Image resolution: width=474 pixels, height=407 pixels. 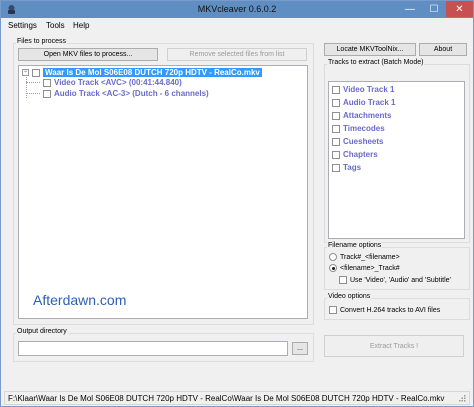 What do you see at coordinates (369, 89) in the screenshot?
I see `list-item-label: Video Track 1` at bounding box center [369, 89].